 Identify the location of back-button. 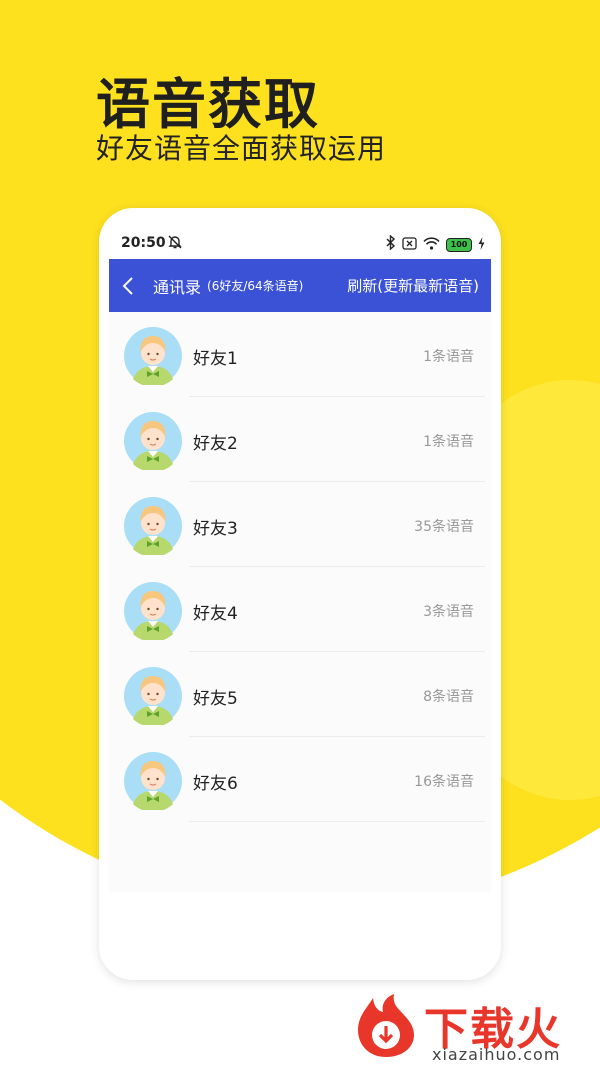
(128, 285).